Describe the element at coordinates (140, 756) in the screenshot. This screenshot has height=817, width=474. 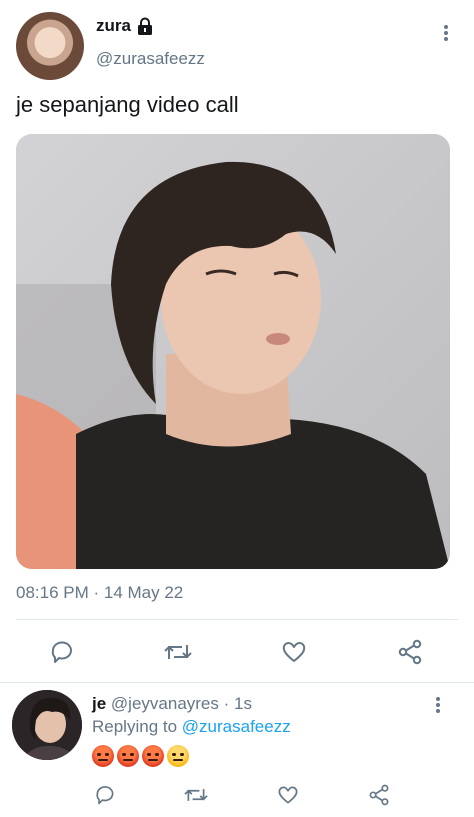
I see `reply-emojis` at that location.